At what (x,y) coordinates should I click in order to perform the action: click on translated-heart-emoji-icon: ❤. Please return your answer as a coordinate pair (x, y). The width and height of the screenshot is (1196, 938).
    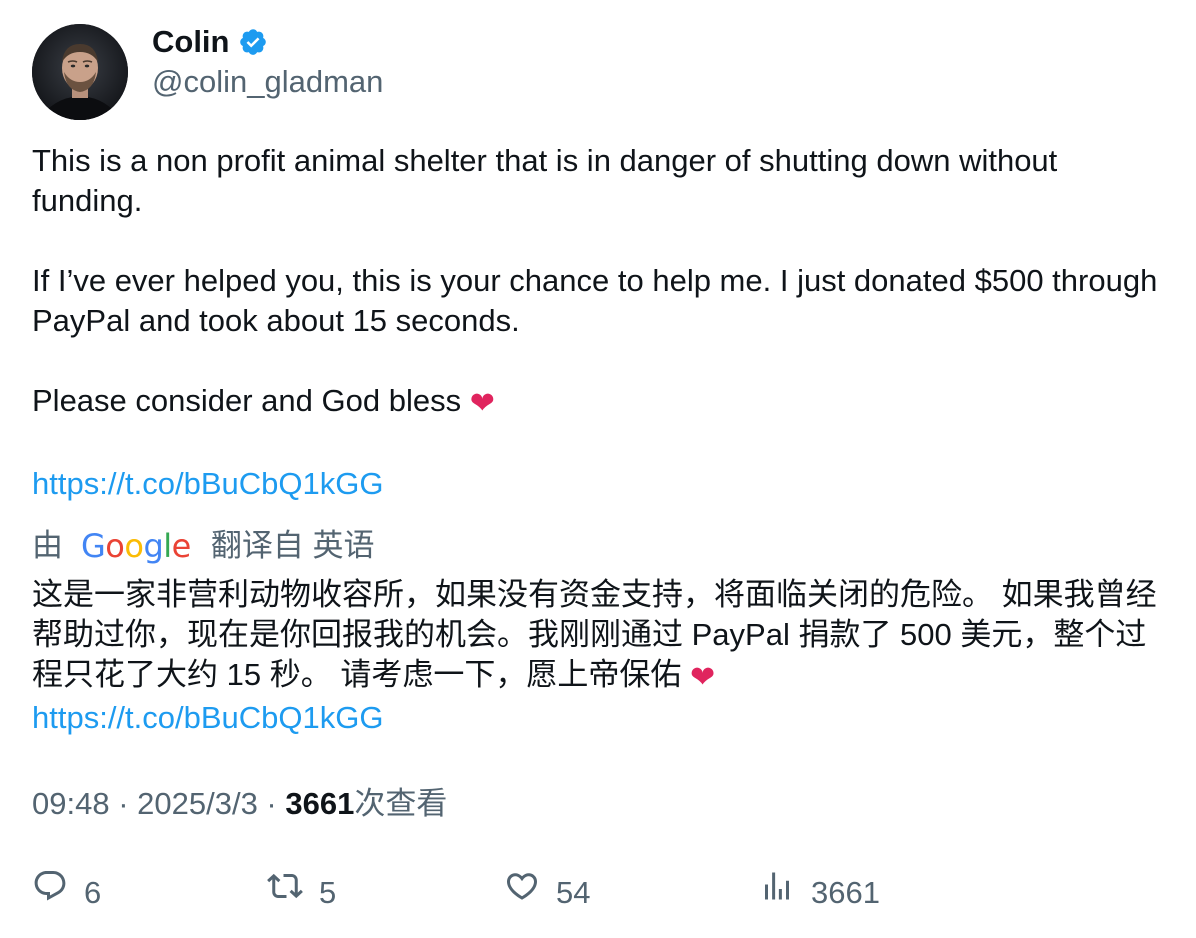
    Looking at the image, I should click on (702, 677).